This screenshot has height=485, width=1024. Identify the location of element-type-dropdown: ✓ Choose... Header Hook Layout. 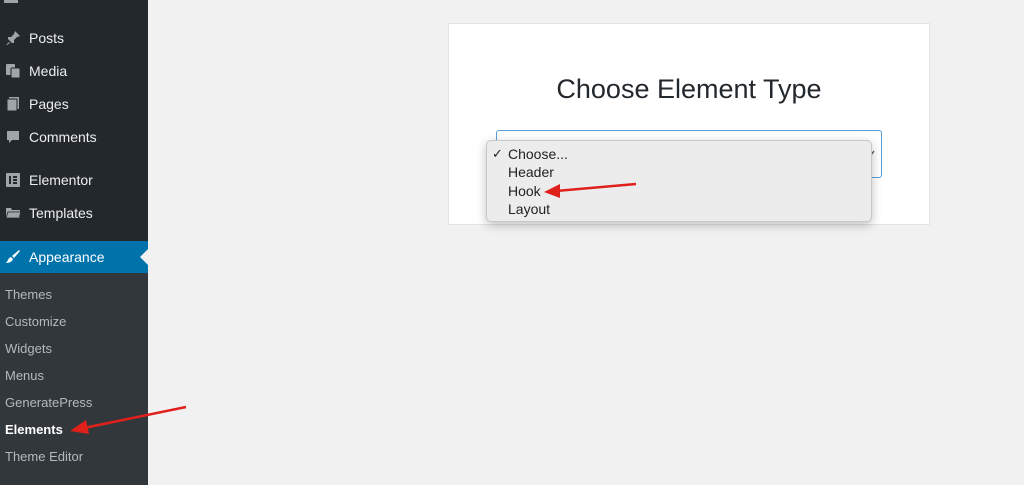
(679, 181).